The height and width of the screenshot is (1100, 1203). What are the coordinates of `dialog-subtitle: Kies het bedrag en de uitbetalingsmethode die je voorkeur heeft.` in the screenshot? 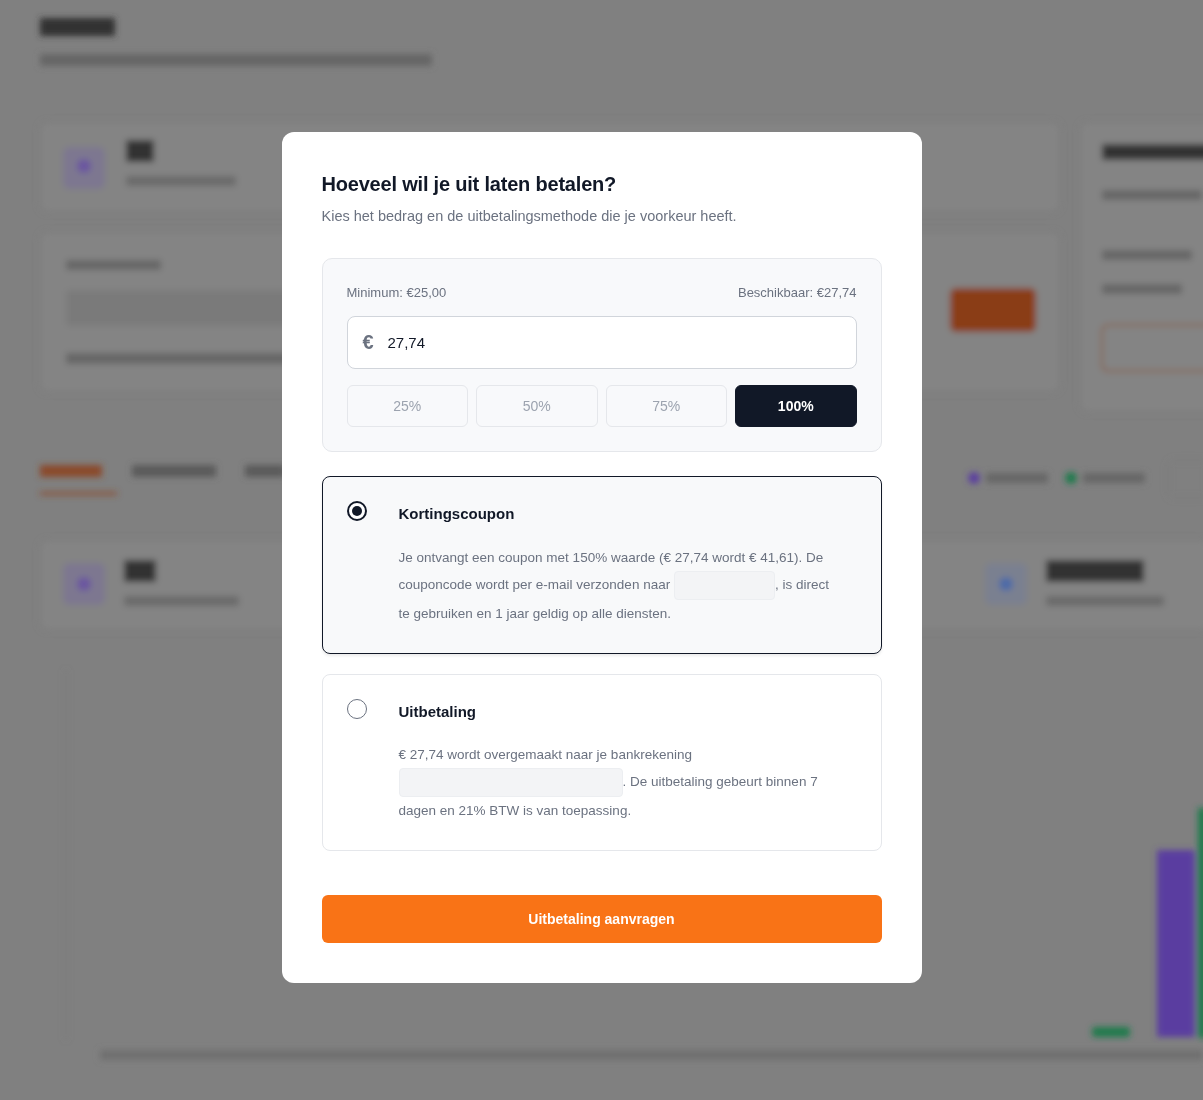 It's located at (529, 216).